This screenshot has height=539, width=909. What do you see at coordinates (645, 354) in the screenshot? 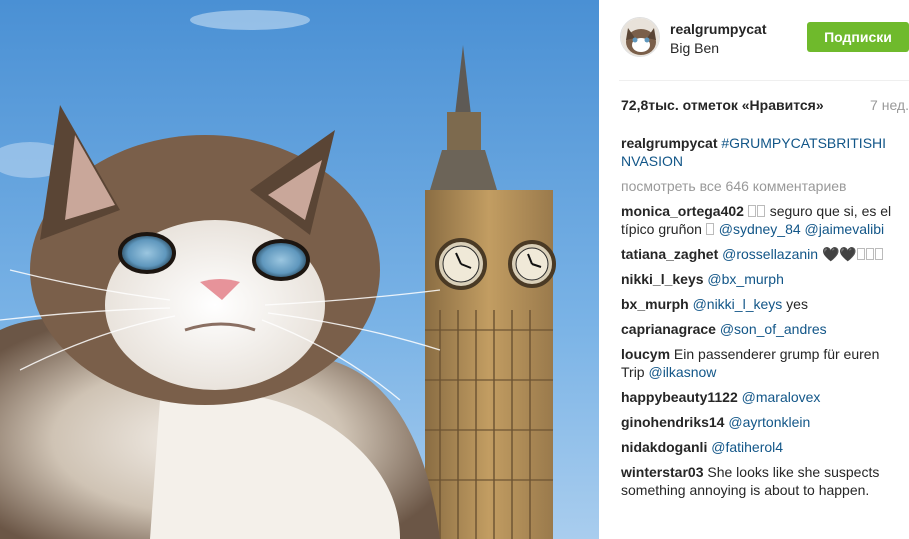
I see `comment-username-link: loucym` at bounding box center [645, 354].